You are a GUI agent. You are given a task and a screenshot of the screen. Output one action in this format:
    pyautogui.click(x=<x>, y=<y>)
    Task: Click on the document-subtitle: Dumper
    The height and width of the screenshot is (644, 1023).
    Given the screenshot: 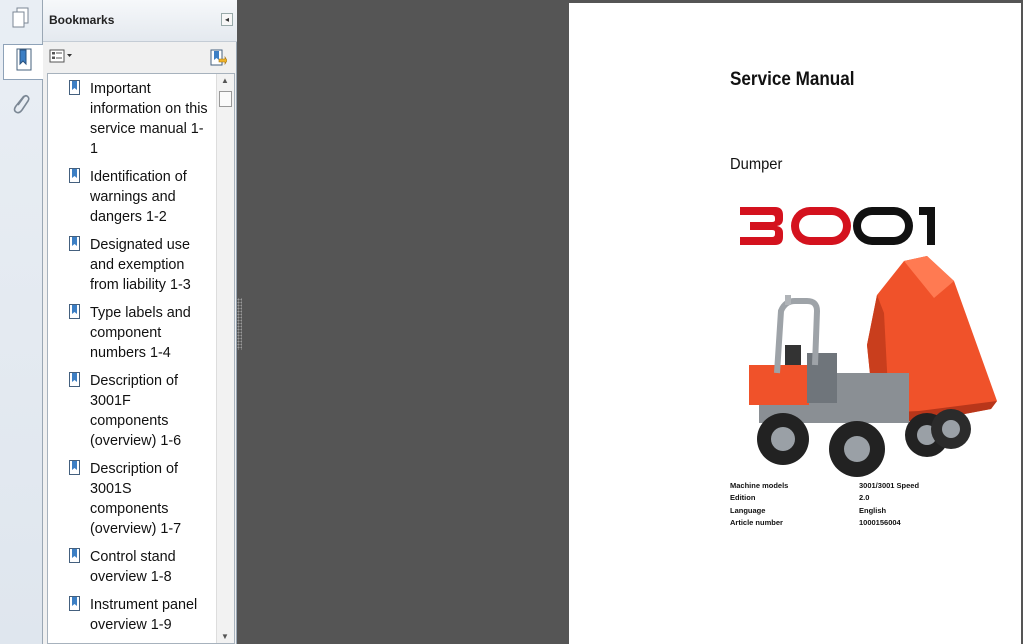 What is the action you would take?
    pyautogui.click(x=756, y=164)
    